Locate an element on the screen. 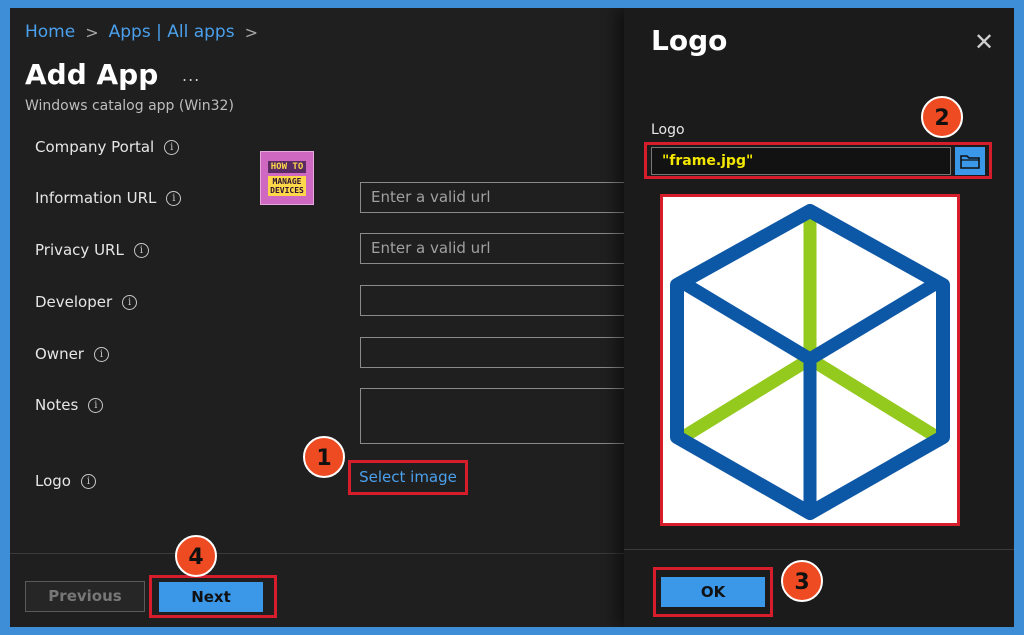 This screenshot has height=635, width=1024. logo-text-line1: HOW TO is located at coordinates (287, 166).